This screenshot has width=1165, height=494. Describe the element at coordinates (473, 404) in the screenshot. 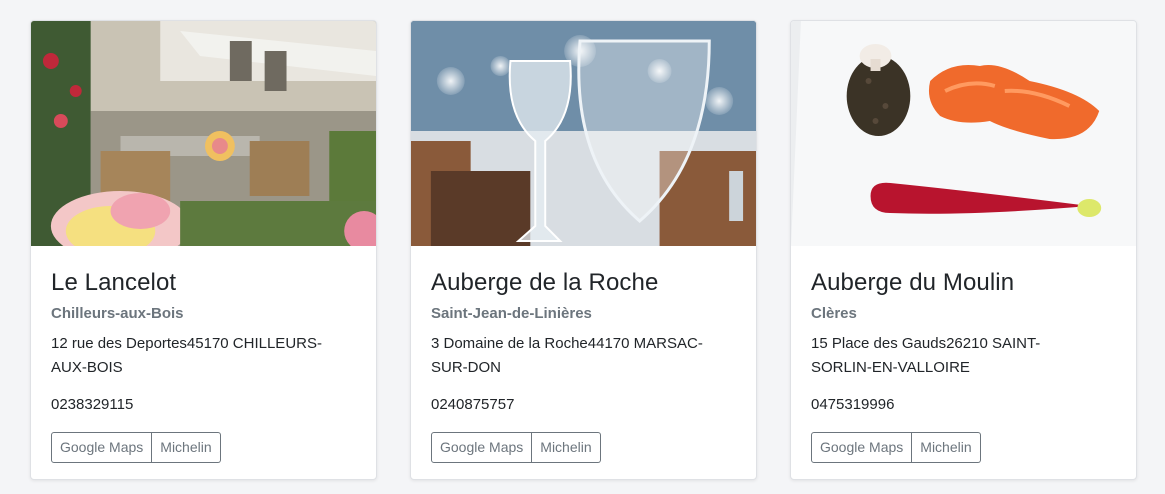

I see `restaurant-phone: 0240875757` at that location.